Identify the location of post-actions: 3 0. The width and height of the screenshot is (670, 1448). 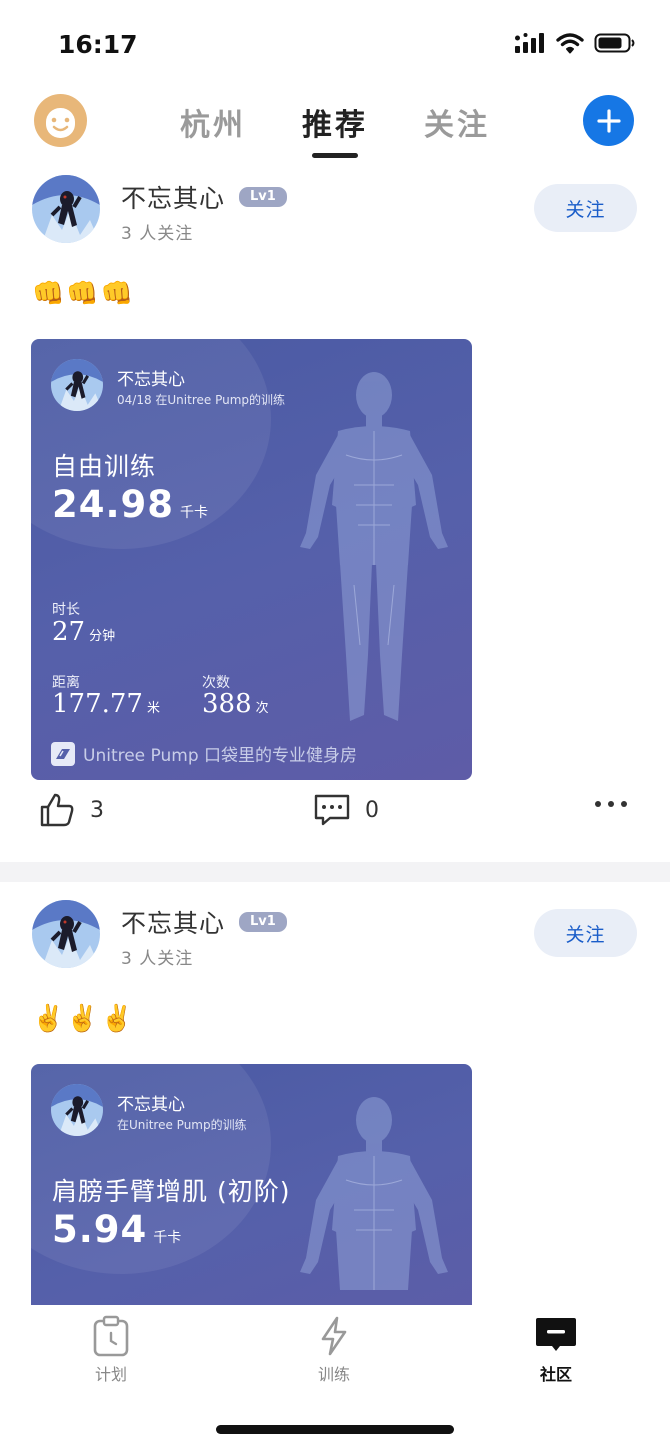
(335, 819).